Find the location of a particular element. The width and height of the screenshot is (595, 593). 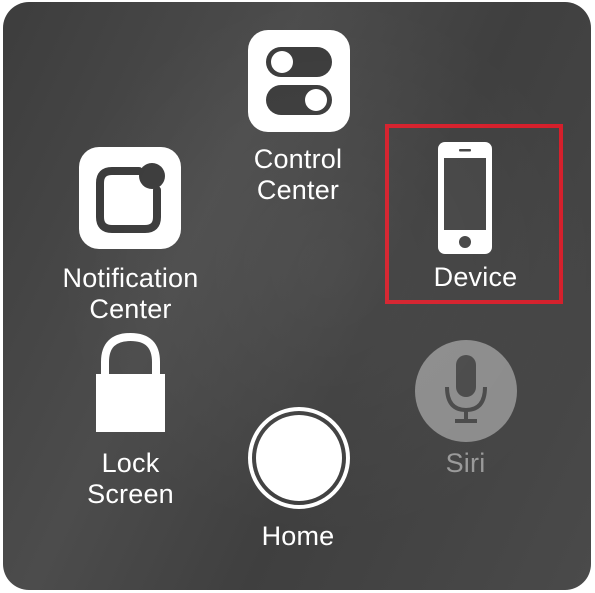

lock-screen-button: Lock Screen is located at coordinates (130, 422).